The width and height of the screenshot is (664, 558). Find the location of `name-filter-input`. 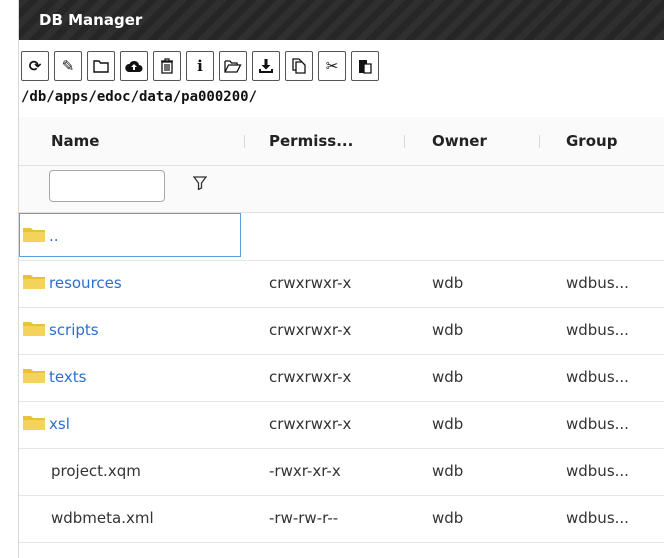

name-filter-input is located at coordinates (107, 186).